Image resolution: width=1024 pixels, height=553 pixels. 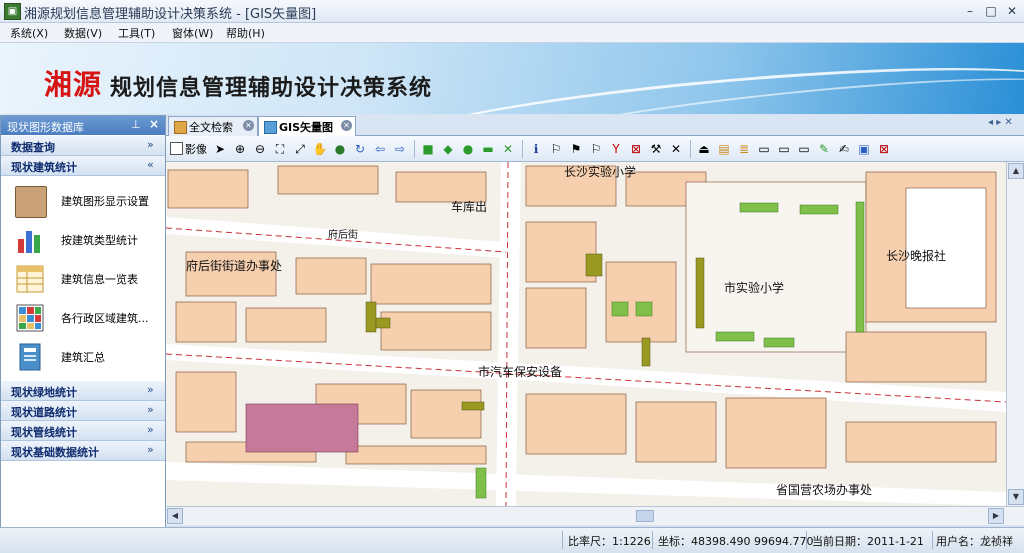 I want to click on zoom-in-icon: ⊕, so click(x=240, y=149).